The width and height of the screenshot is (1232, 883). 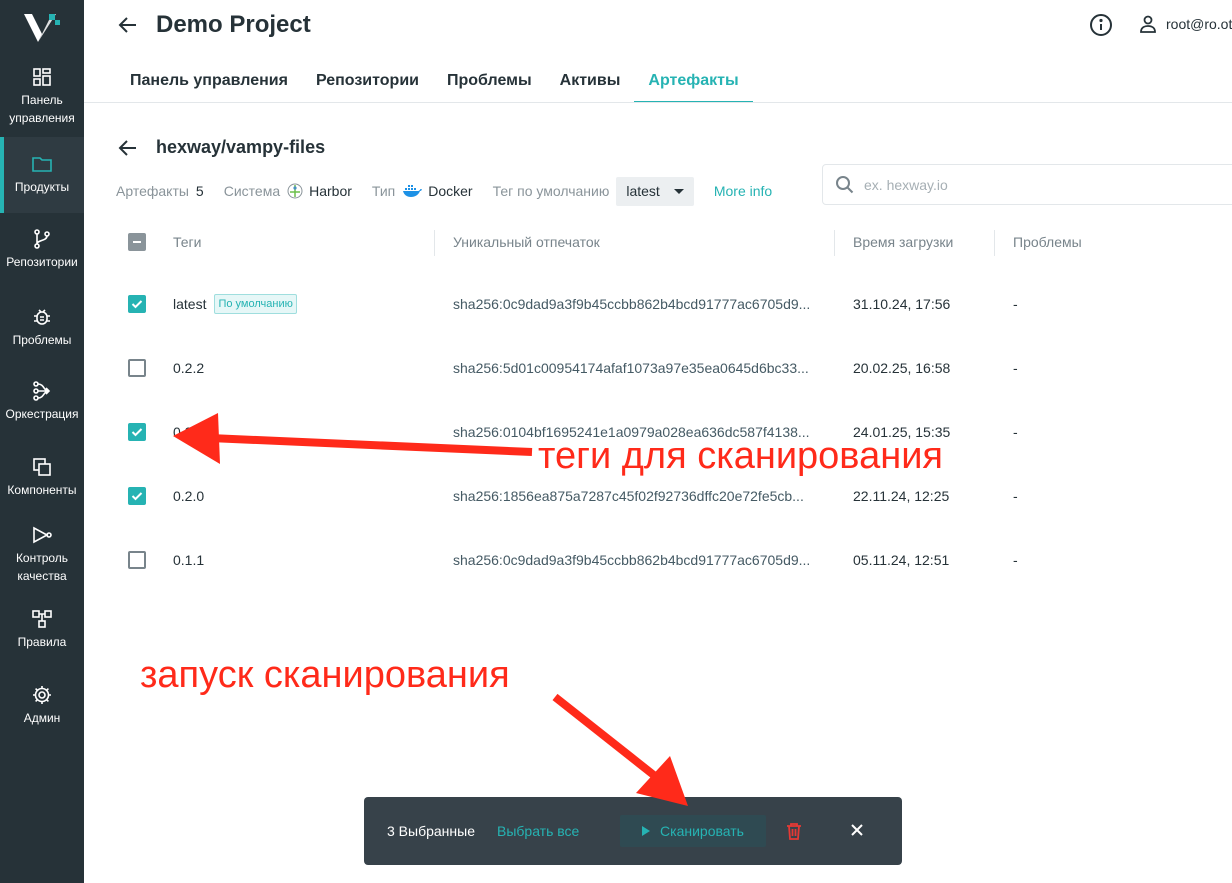 What do you see at coordinates (330, 191) in the screenshot?
I see `system-name: Harbor` at bounding box center [330, 191].